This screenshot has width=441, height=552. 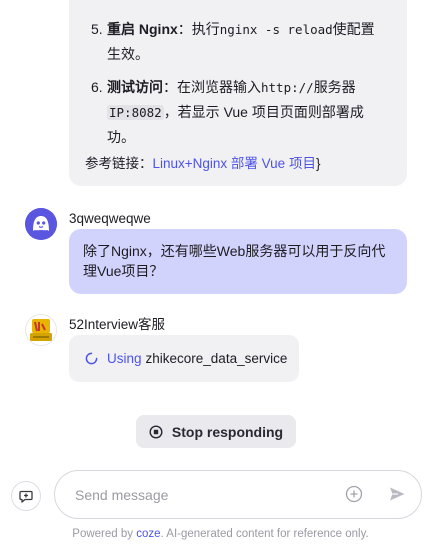 I want to click on loading-spinner-icon, so click(x=91, y=358).